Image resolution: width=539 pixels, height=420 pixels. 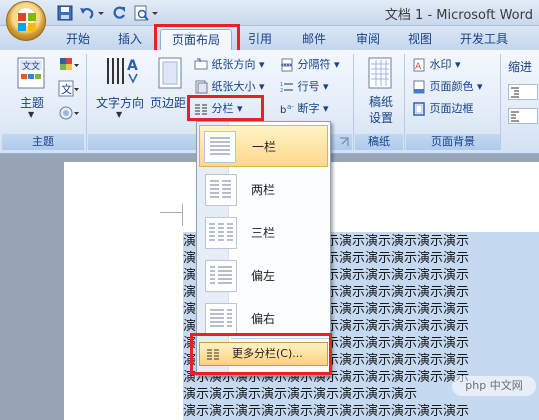 I want to click on svg-text: 文文, so click(x=31, y=66).